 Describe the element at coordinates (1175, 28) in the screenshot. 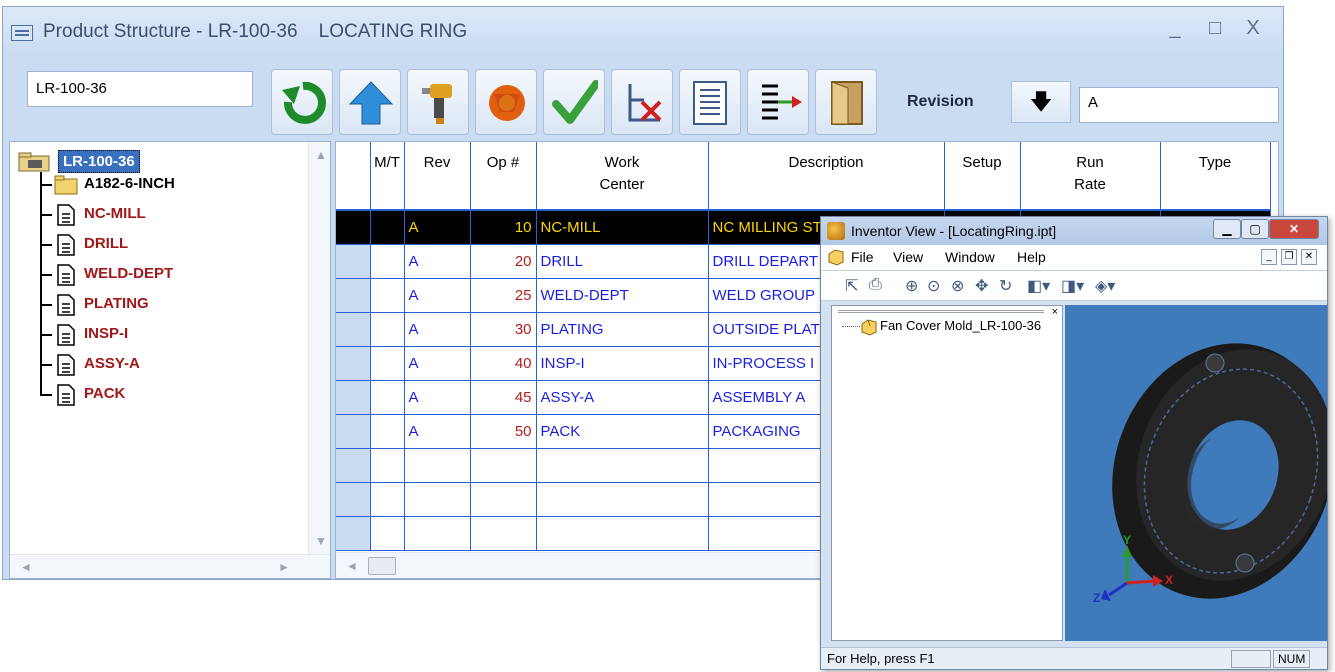

I see `minimize-button: _` at that location.